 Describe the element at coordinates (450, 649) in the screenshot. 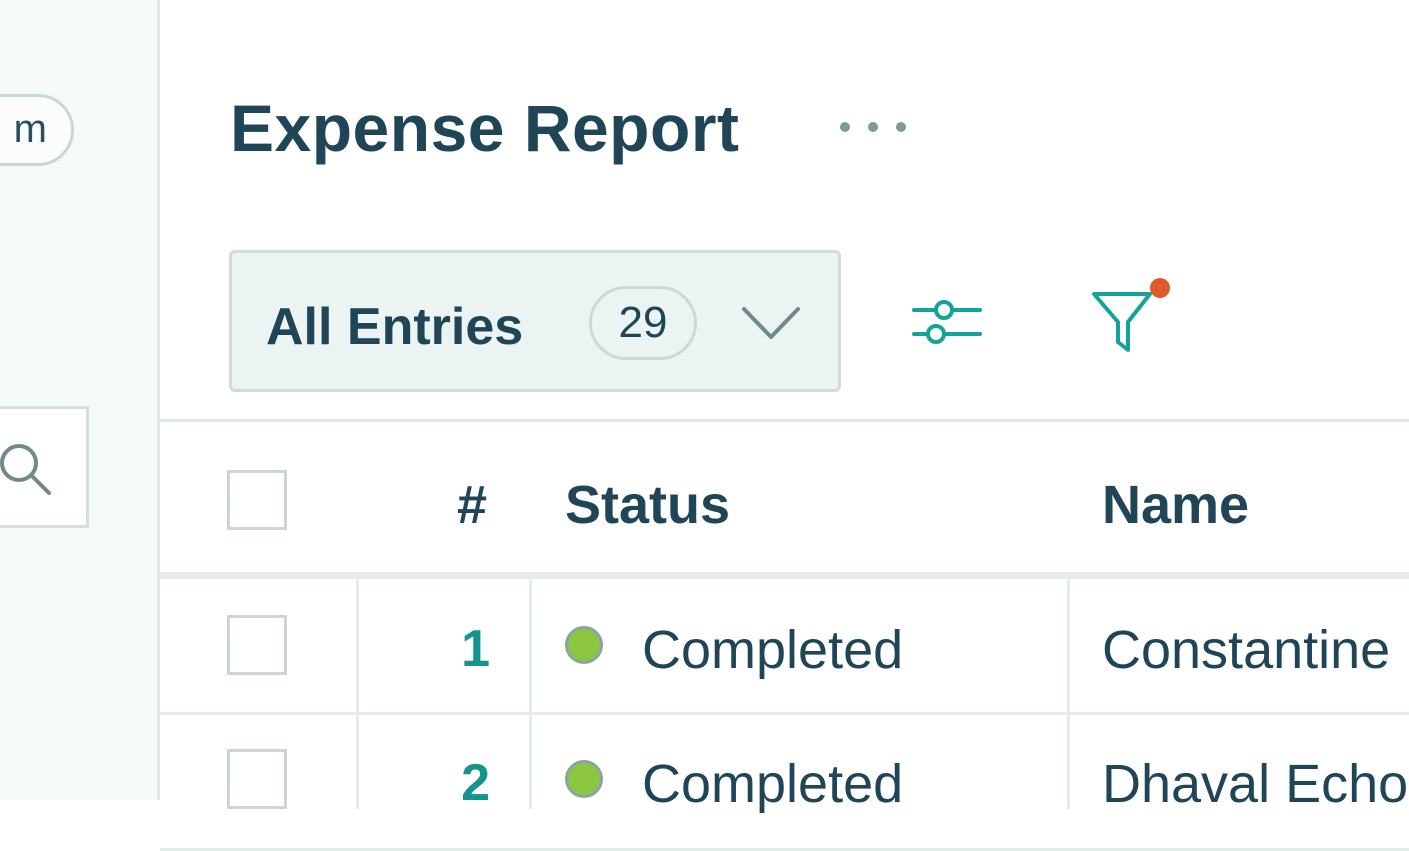

I see `row-number: 1` at that location.